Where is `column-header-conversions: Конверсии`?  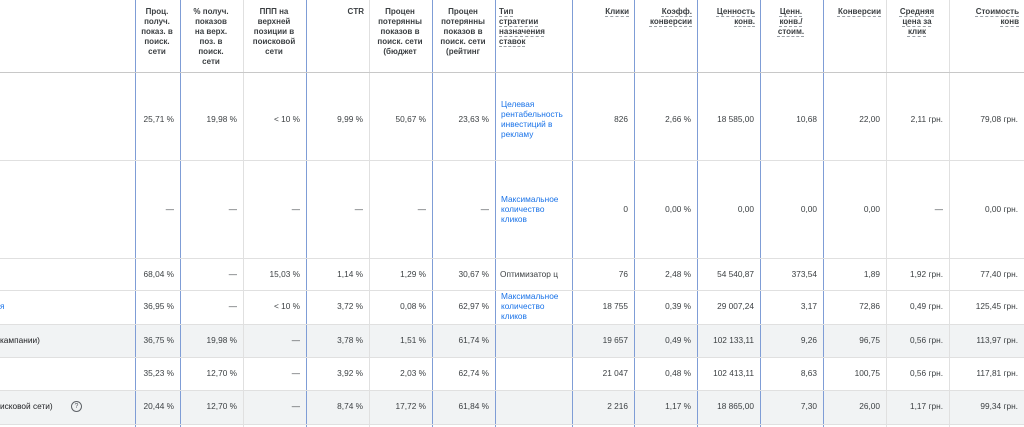
column-header-conversions: Конверсии is located at coordinates (854, 36).